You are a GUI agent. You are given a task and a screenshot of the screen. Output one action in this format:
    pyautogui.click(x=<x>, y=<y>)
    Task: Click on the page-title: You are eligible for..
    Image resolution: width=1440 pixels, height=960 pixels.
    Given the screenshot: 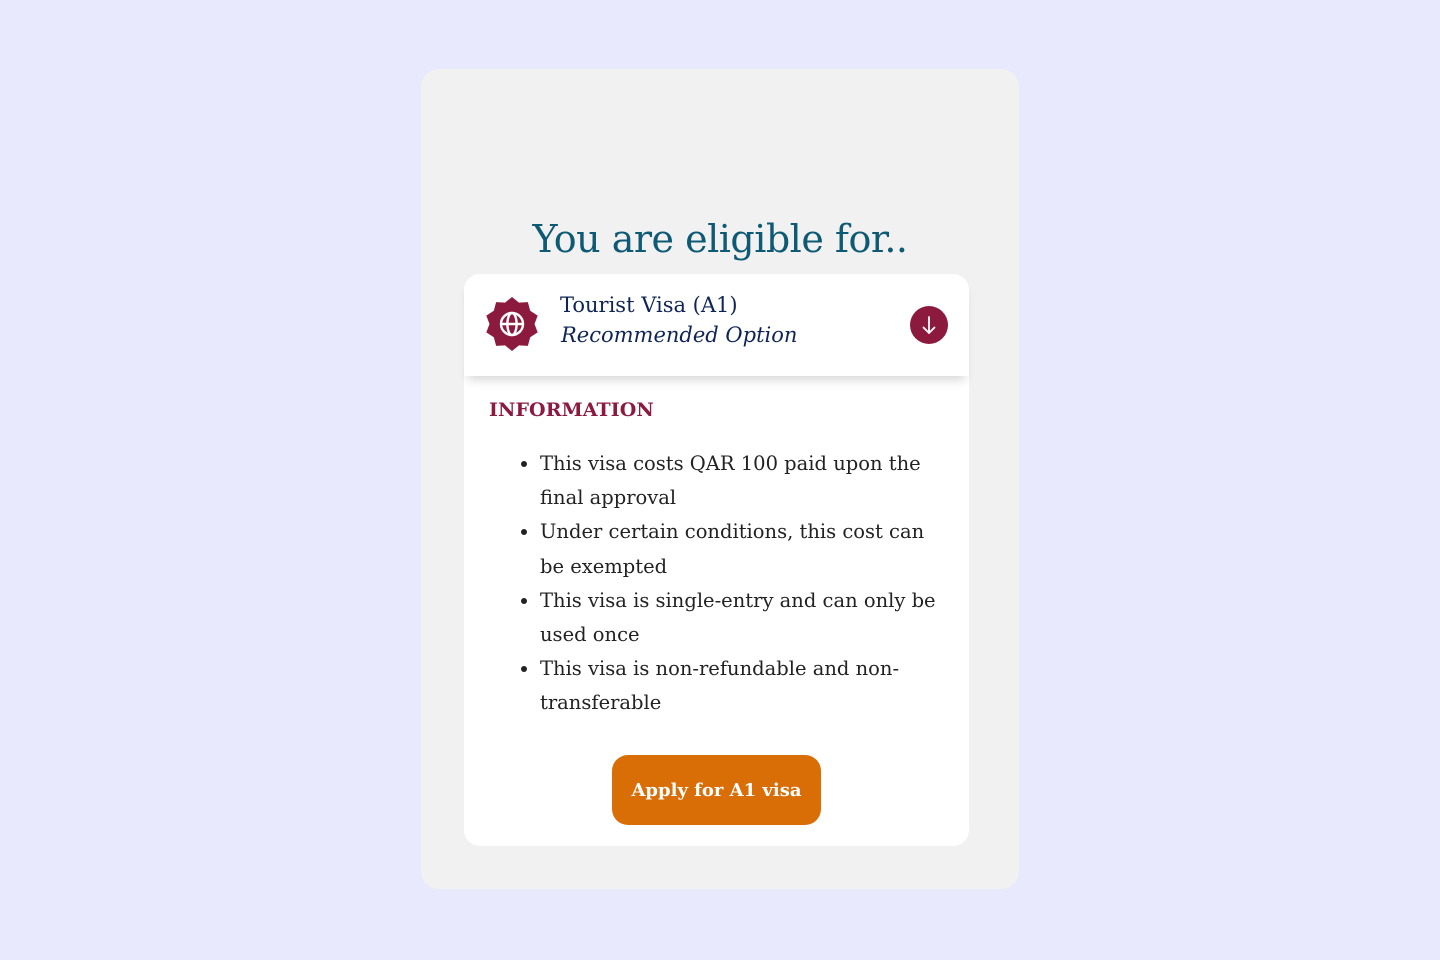 What is the action you would take?
    pyautogui.click(x=720, y=239)
    